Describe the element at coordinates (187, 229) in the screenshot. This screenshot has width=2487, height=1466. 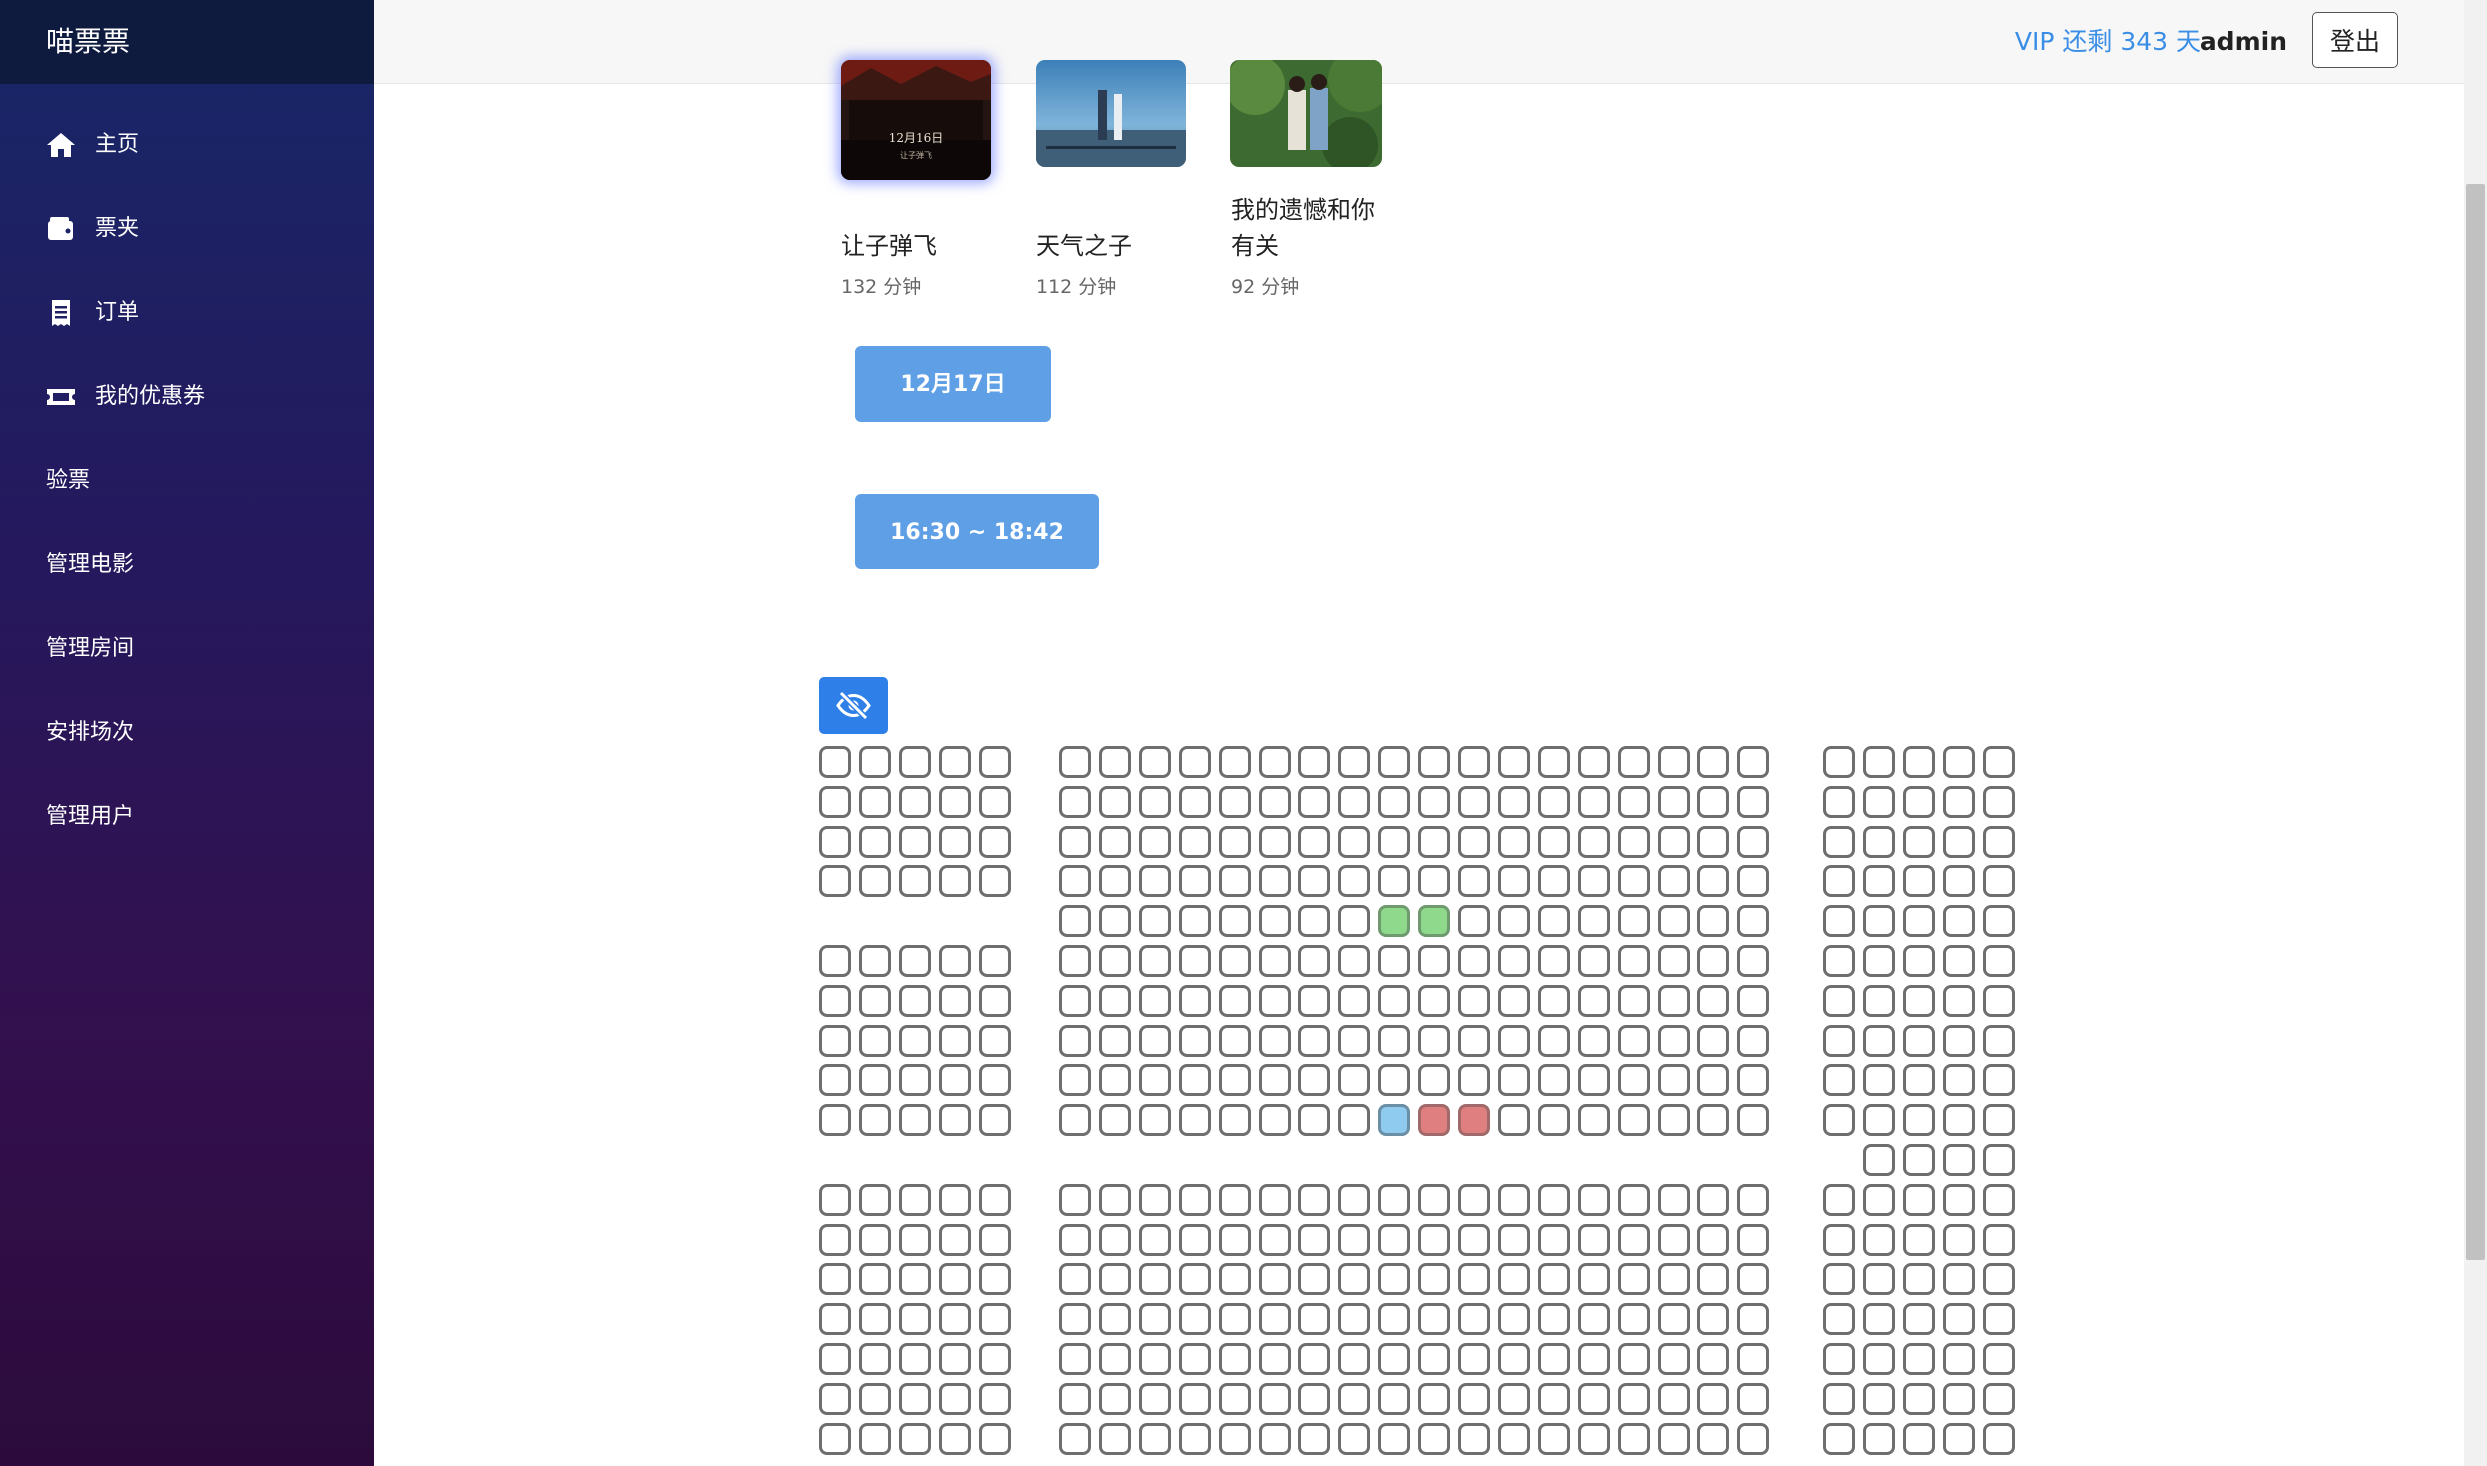
I see `sidebar-item-wallet: 票夹` at that location.